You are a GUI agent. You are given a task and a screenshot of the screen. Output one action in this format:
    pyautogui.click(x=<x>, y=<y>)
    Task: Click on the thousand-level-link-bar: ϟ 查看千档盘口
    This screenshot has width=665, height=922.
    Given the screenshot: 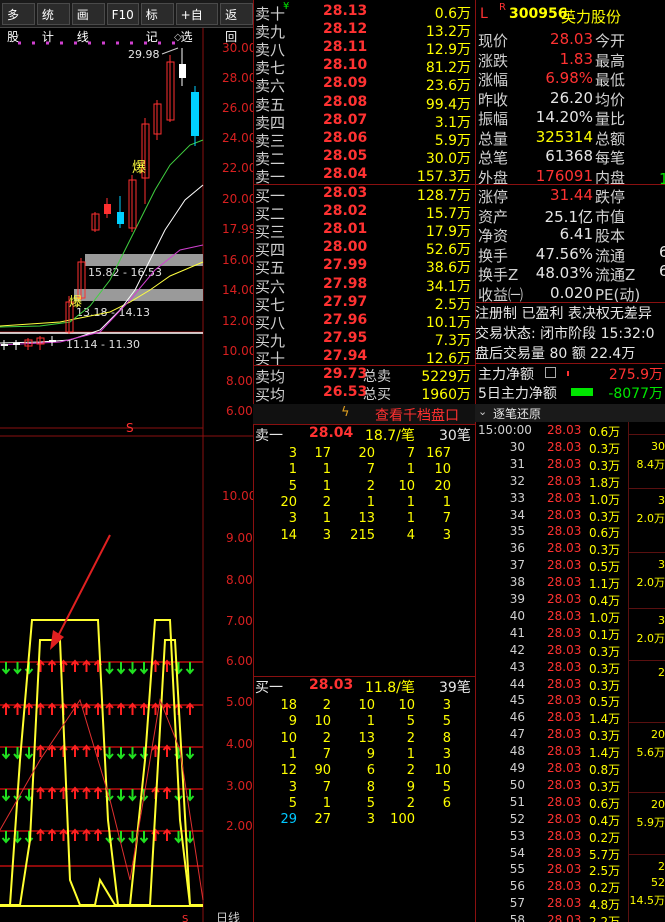 What is the action you would take?
    pyautogui.click(x=364, y=414)
    